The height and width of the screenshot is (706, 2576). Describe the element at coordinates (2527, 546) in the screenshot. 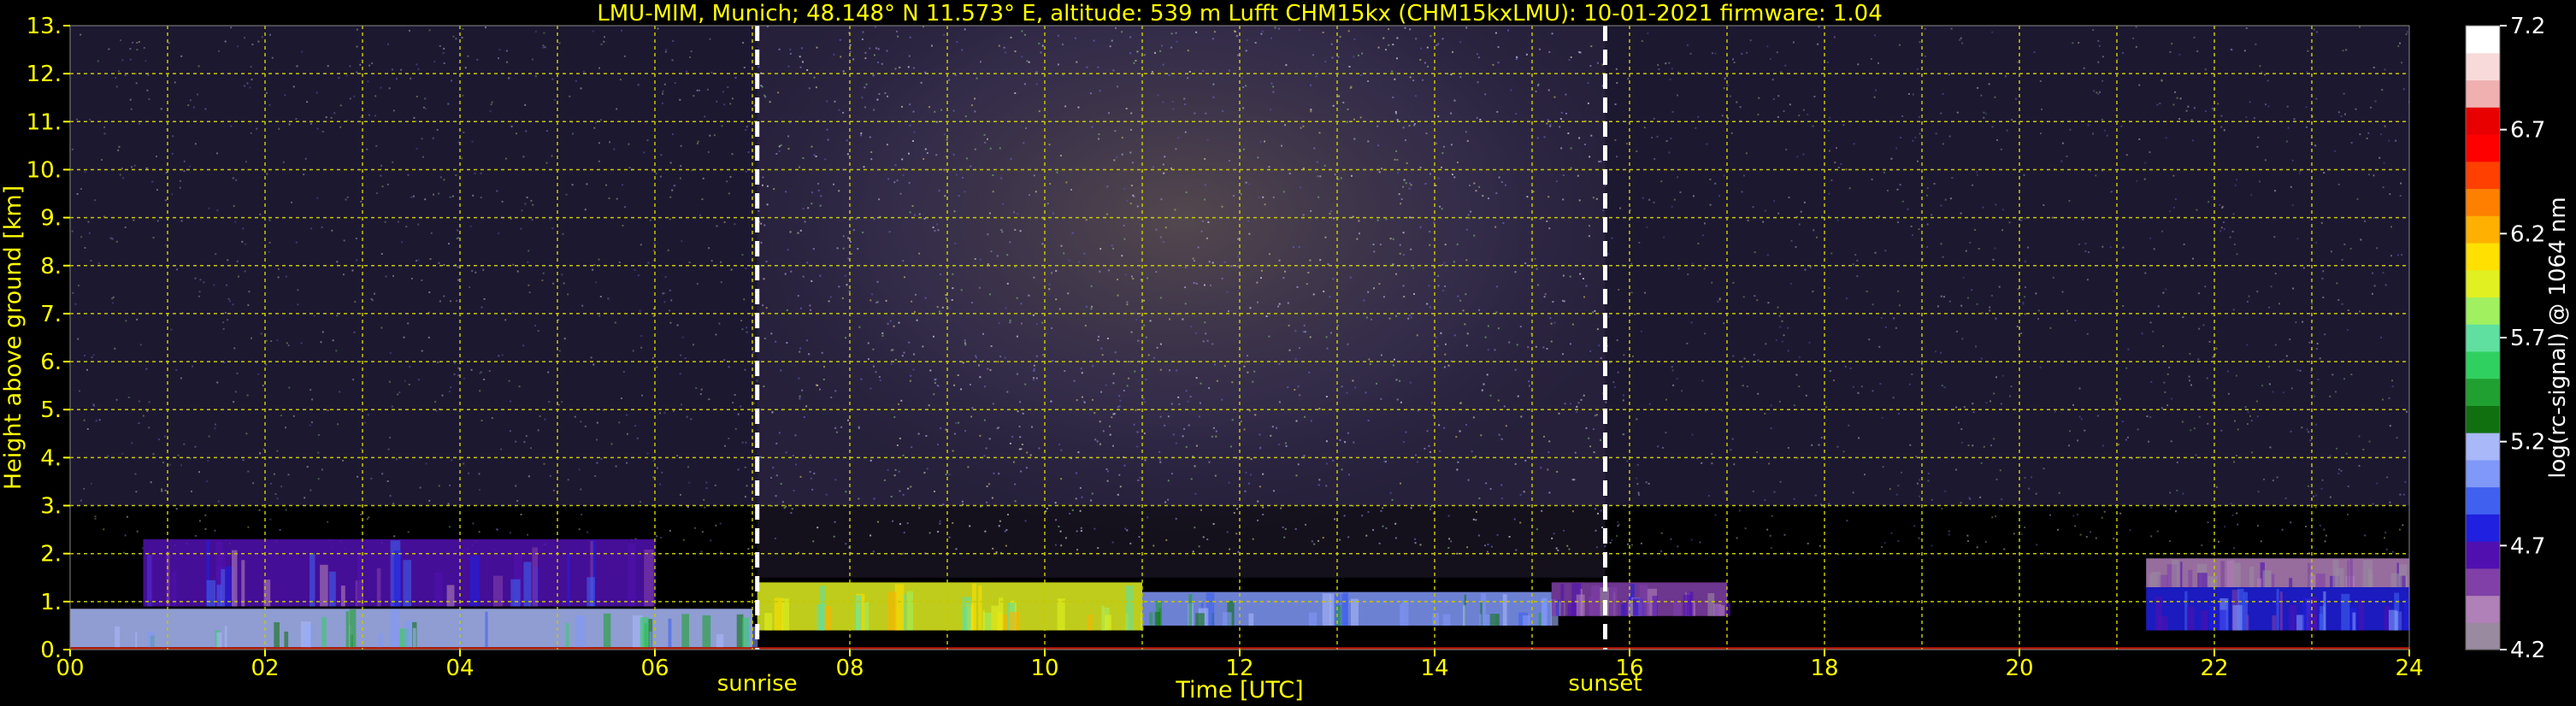

I see `colorbar-tick-label: 4.7` at that location.